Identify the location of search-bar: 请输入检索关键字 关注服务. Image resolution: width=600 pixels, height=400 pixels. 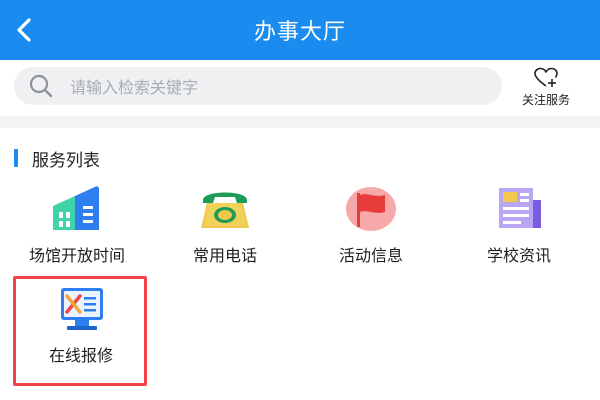
(300, 88).